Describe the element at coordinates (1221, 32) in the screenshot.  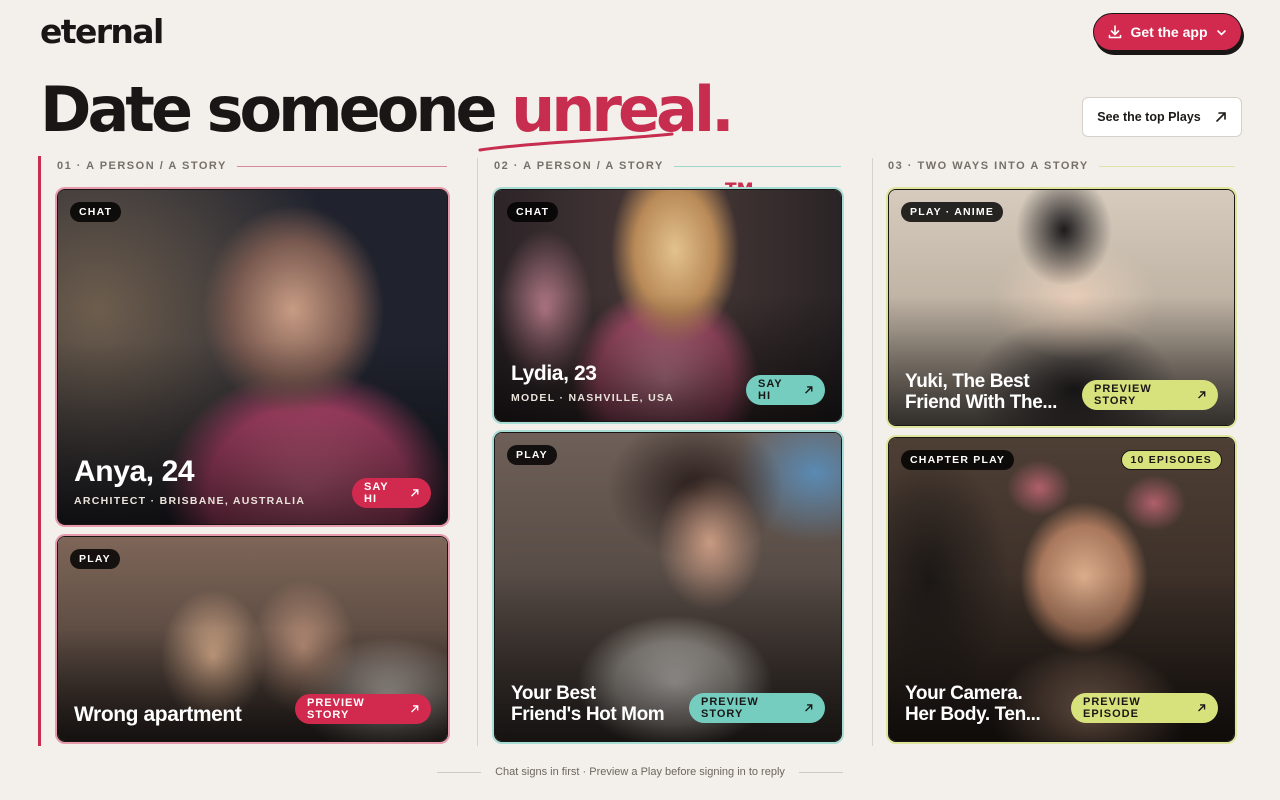
I see `chevron-down-icon` at that location.